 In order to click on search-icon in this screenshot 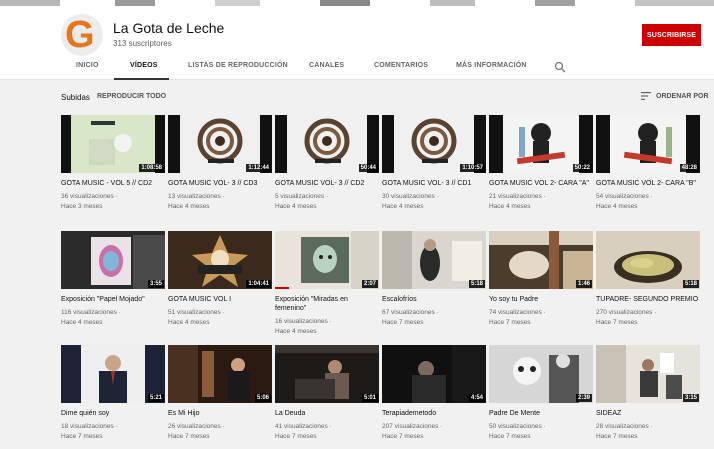, I will do `click(560, 67)`.